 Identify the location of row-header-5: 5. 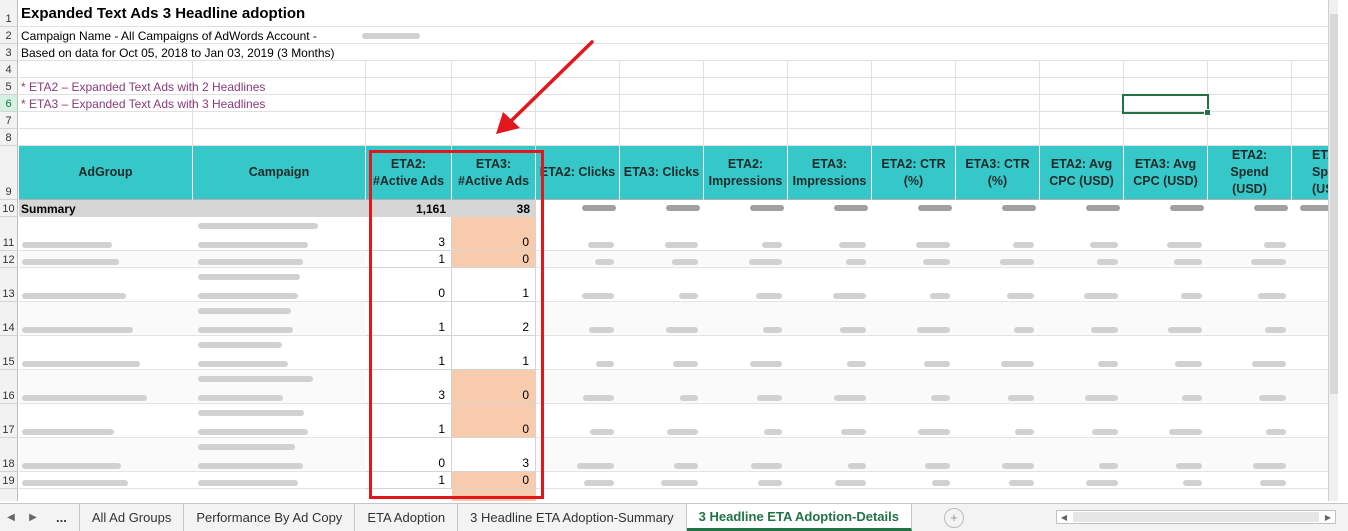
(9, 86).